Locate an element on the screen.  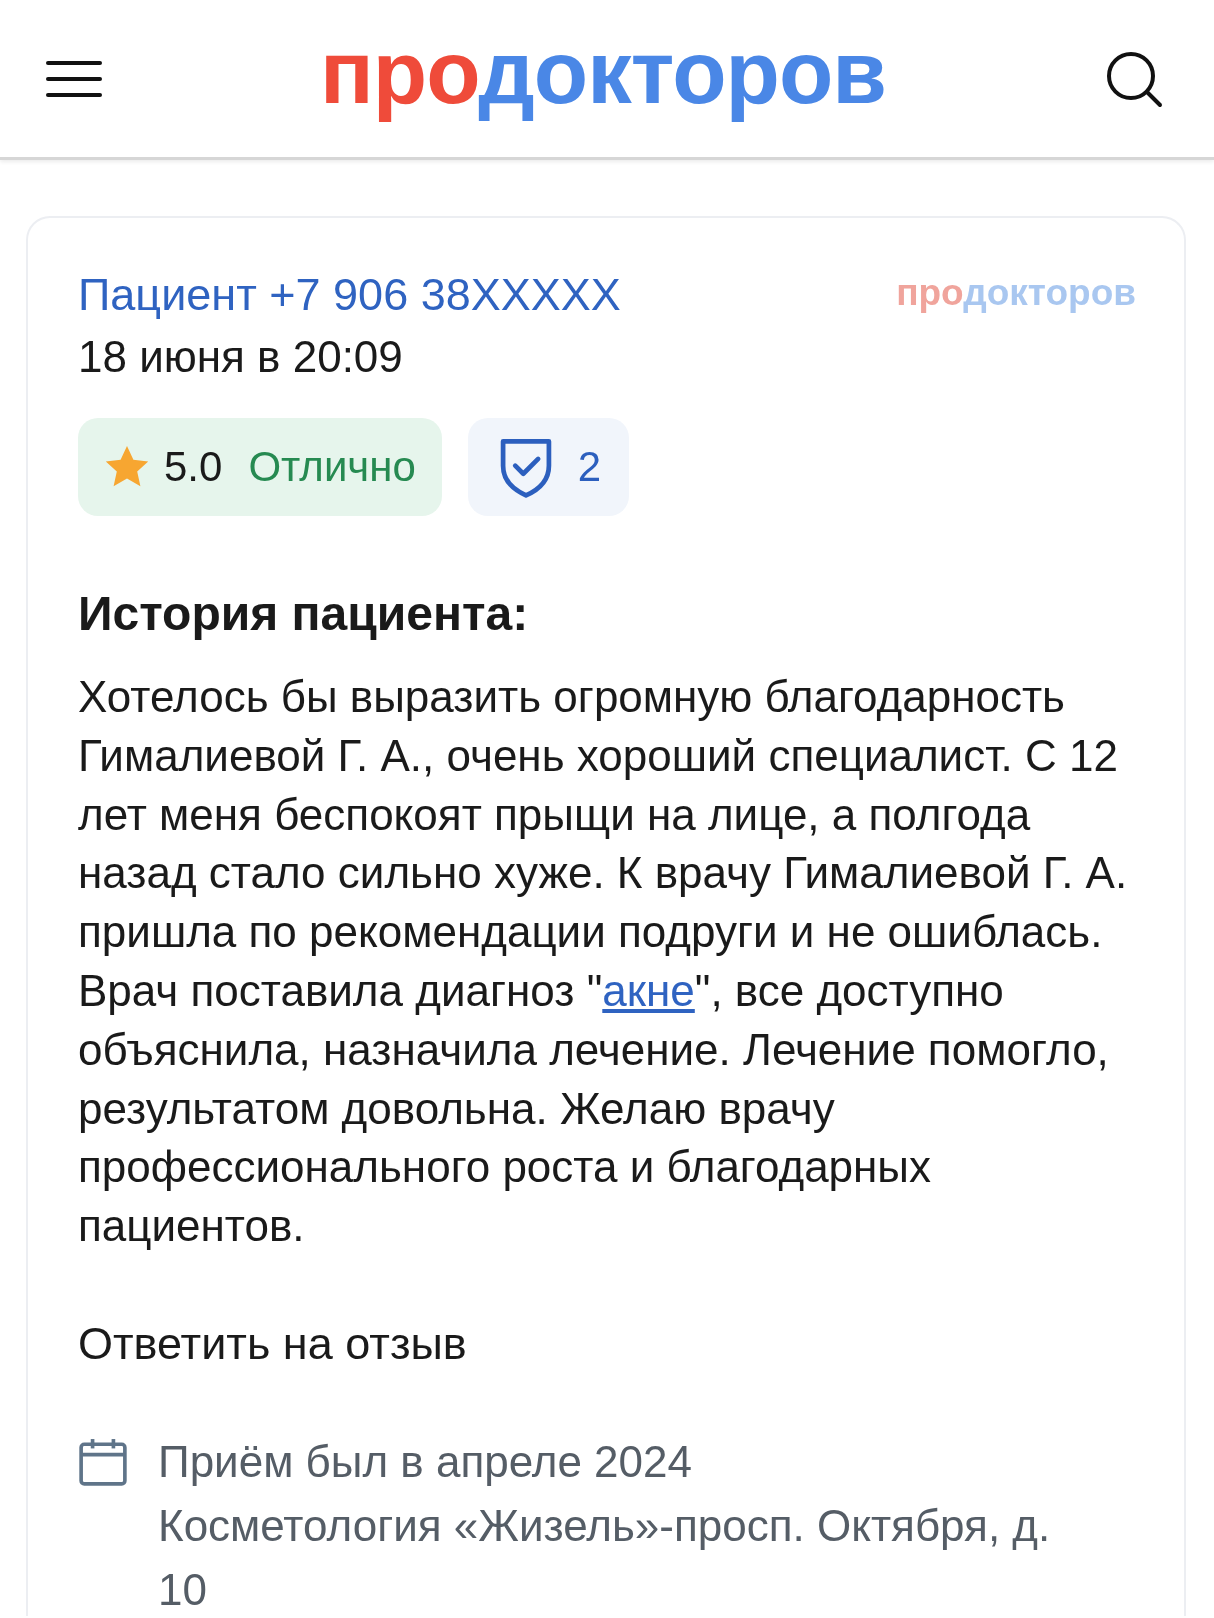
reply-link: Ответить на отзыв is located at coordinates (607, 1343).